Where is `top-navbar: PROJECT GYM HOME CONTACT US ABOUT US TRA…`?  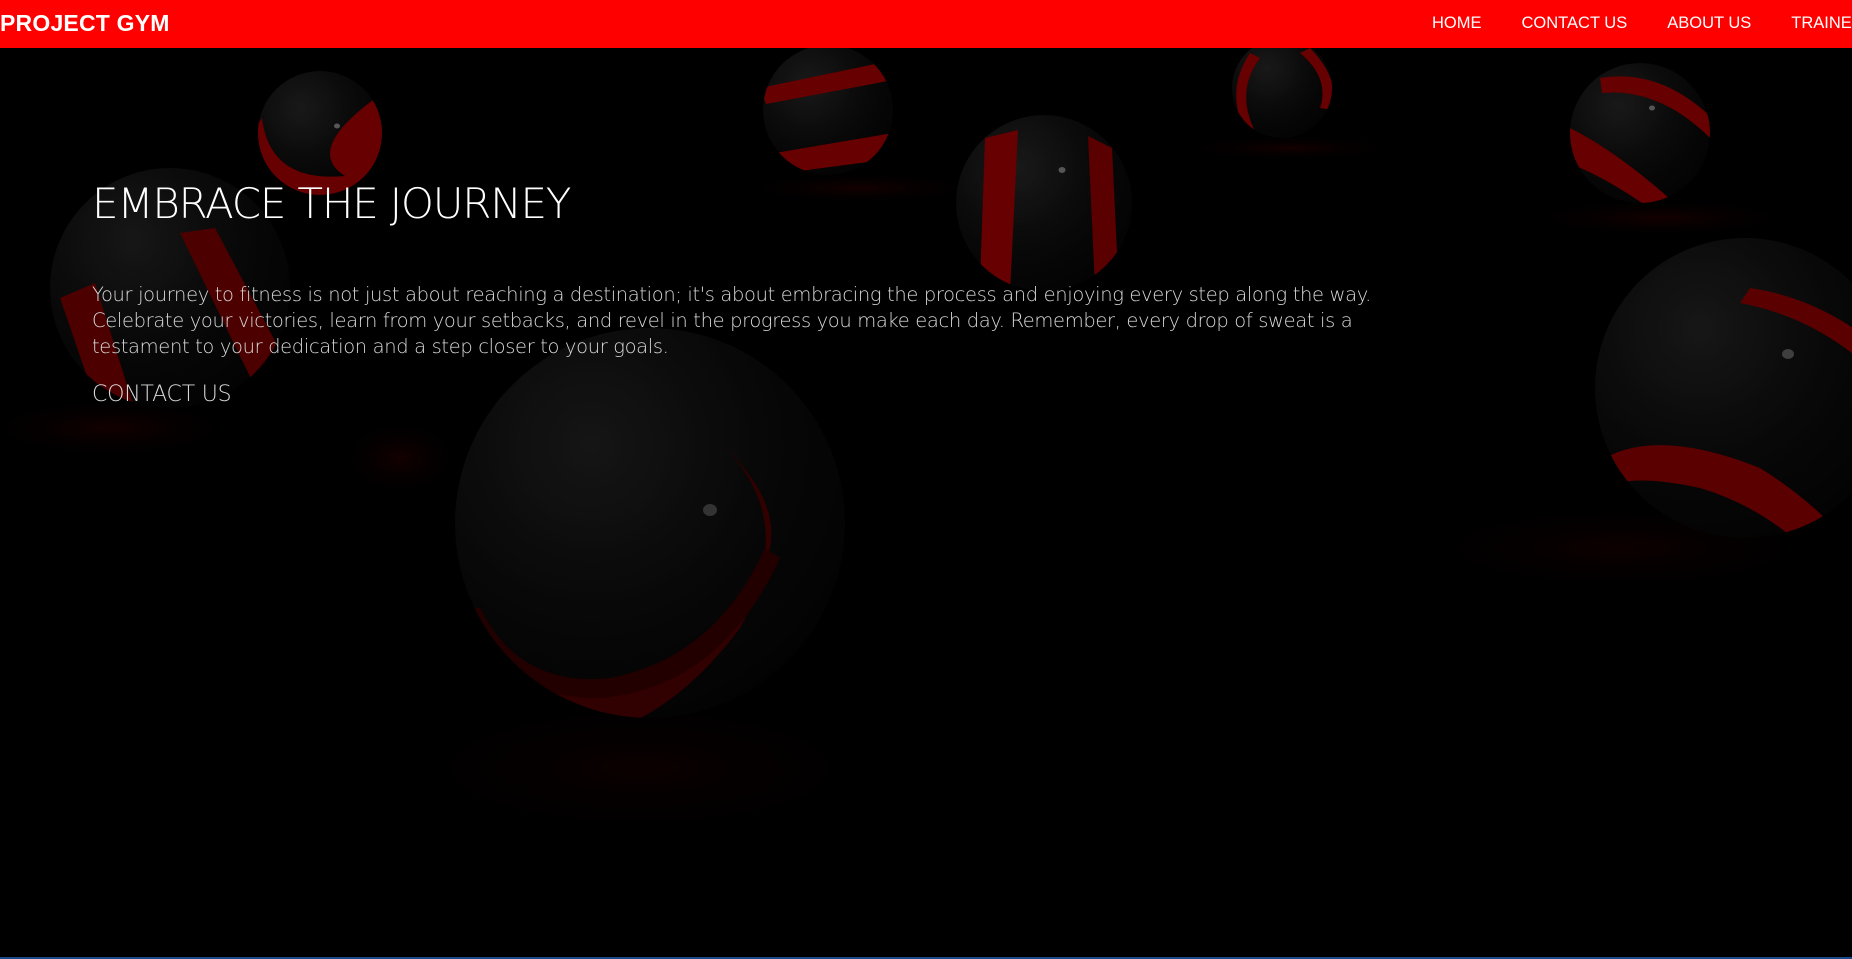 top-navbar: PROJECT GYM HOME CONTACT US ABOUT US TRA… is located at coordinates (926, 24).